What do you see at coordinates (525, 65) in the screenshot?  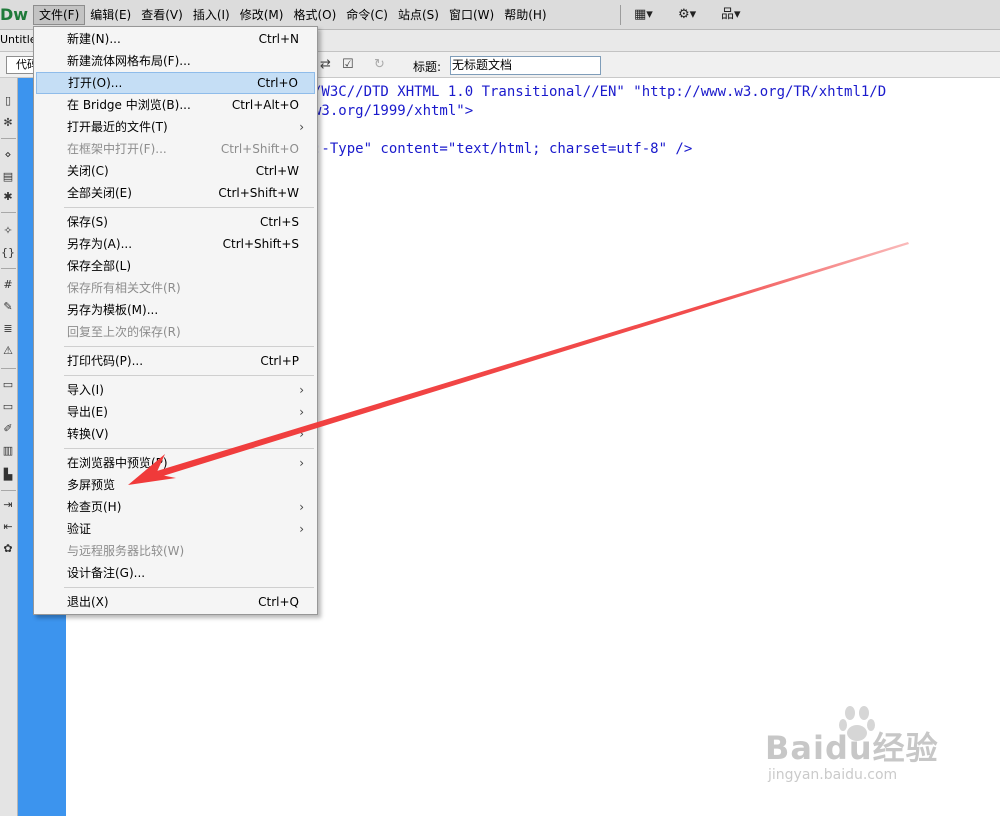 I see `title-input: 无标题文档` at bounding box center [525, 65].